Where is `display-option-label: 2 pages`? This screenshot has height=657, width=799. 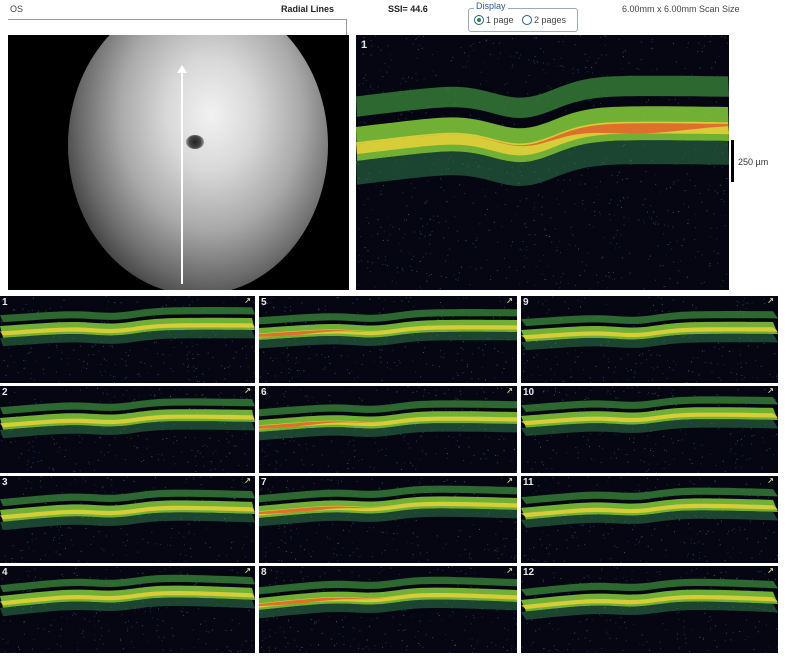
display-option-label: 2 pages is located at coordinates (550, 20).